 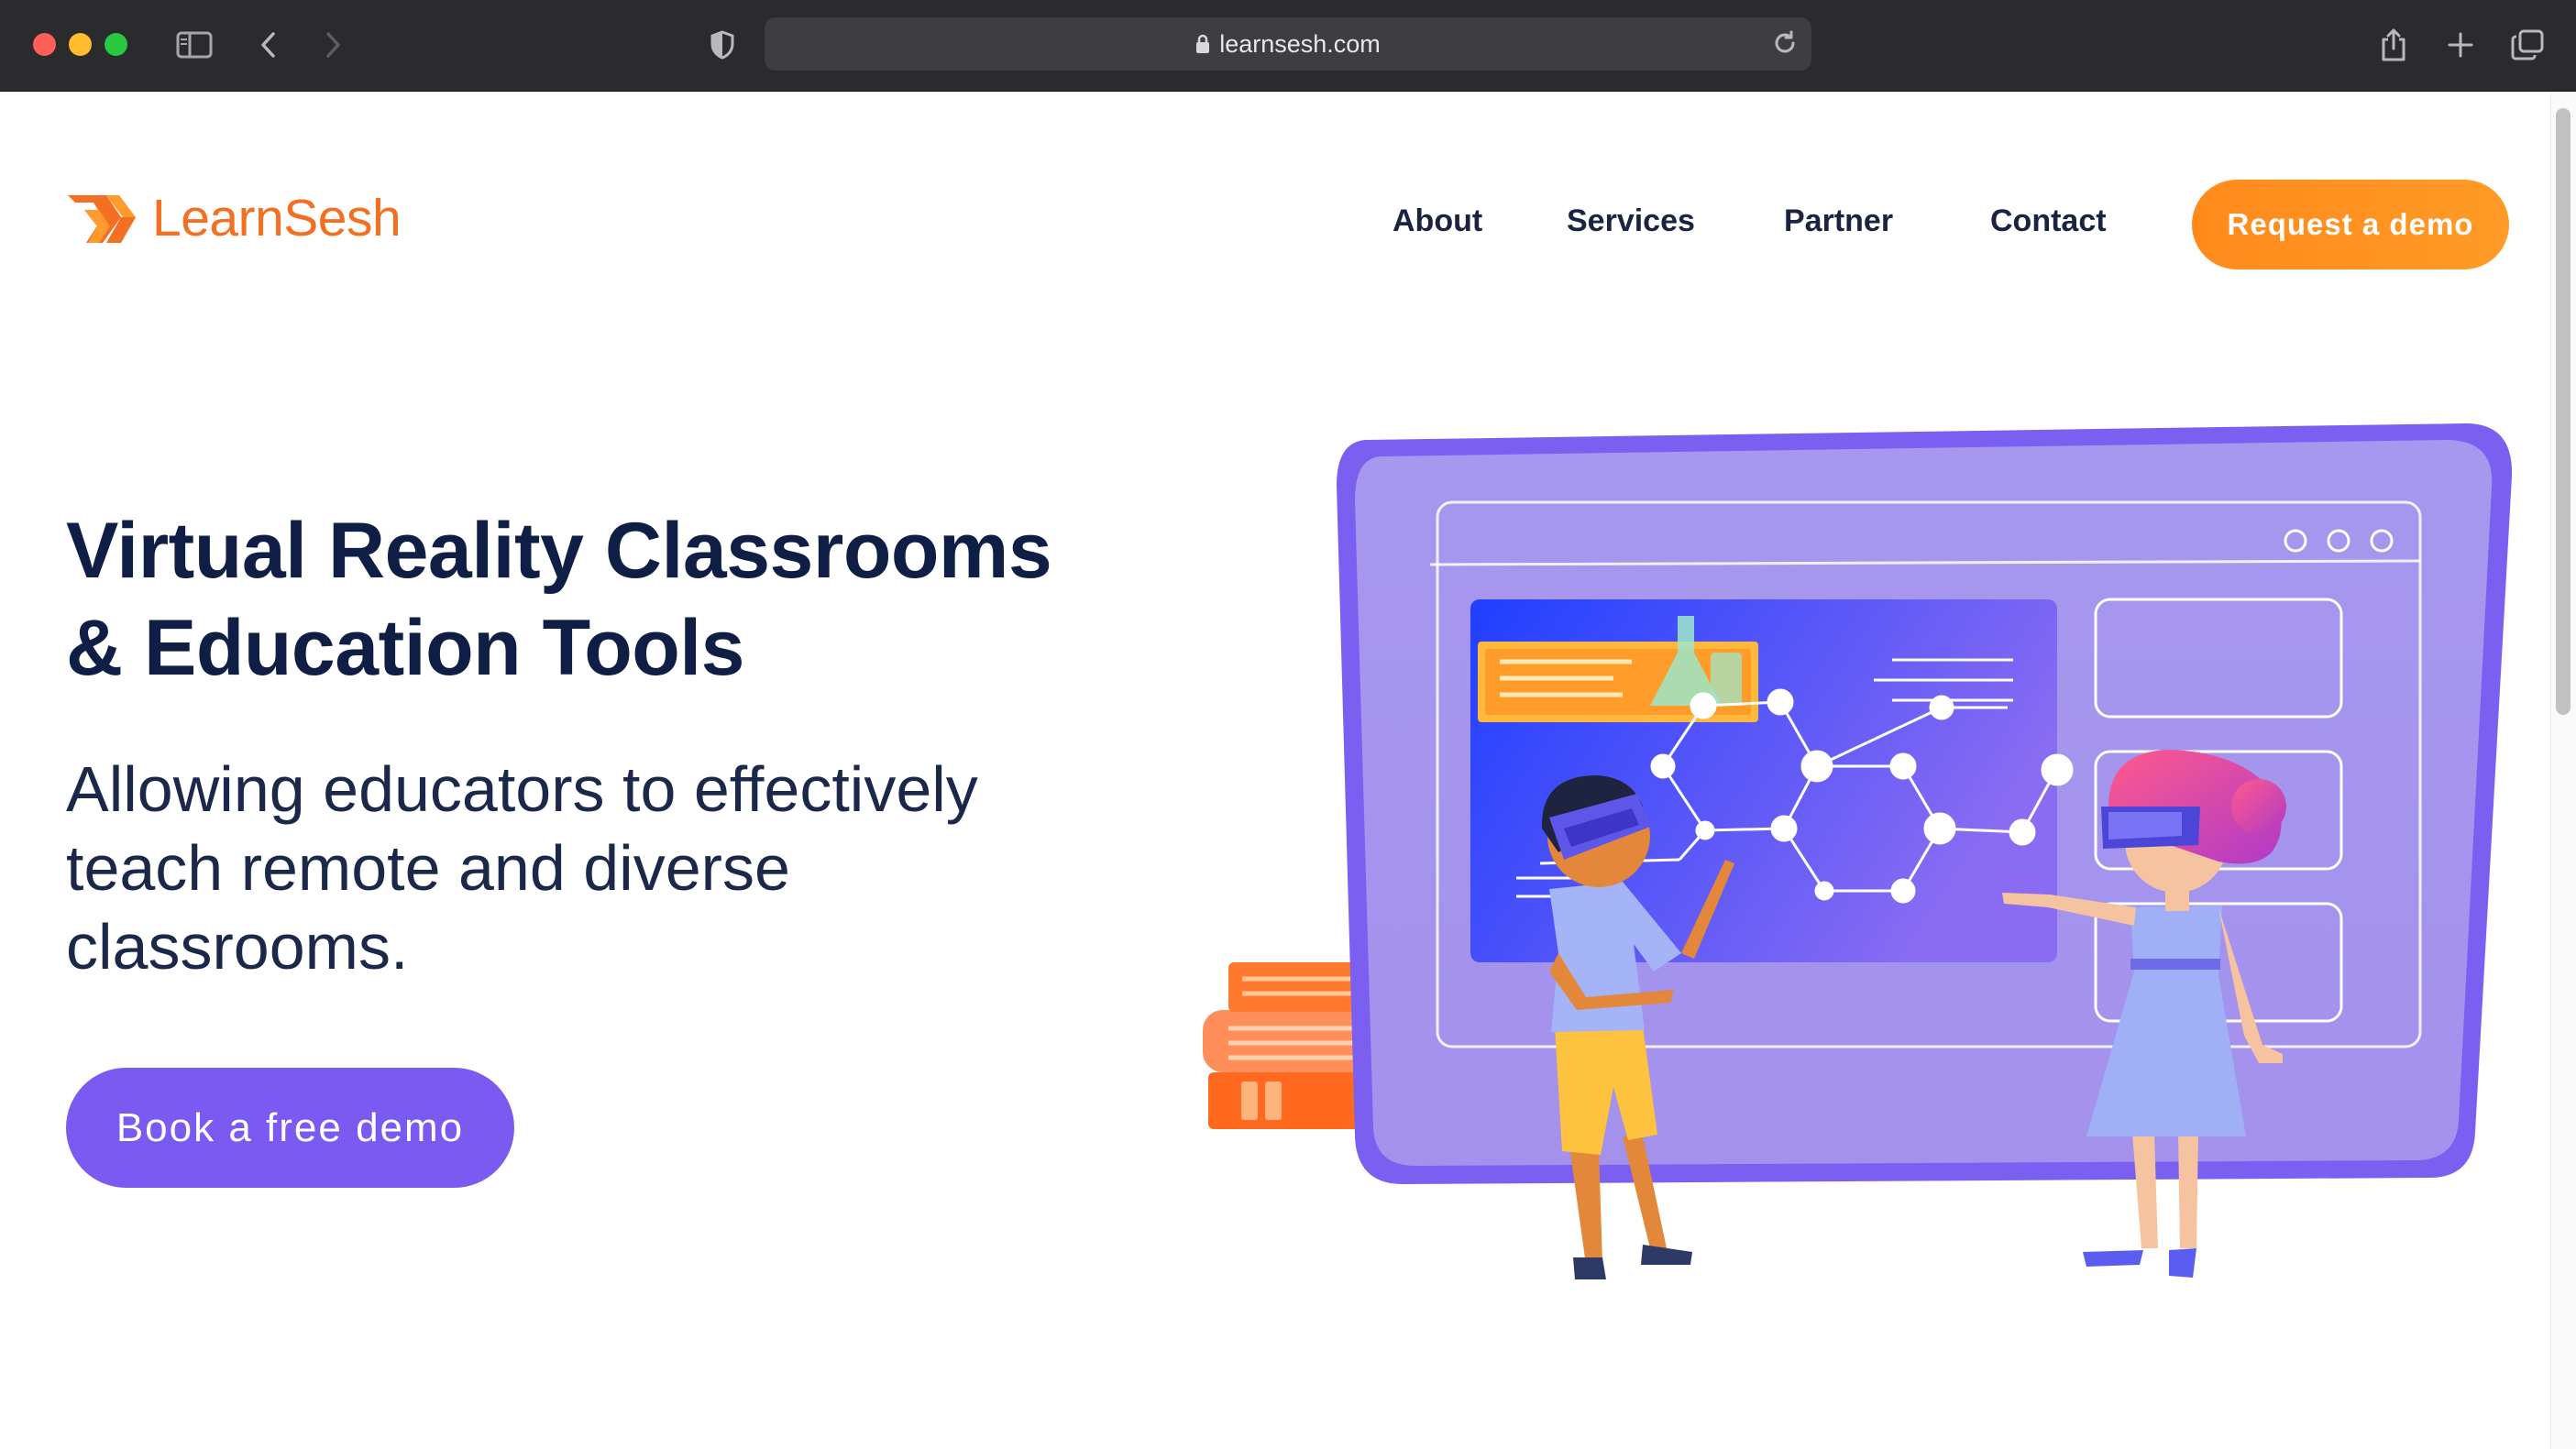 I want to click on logo: LearnSesh, so click(x=234, y=218).